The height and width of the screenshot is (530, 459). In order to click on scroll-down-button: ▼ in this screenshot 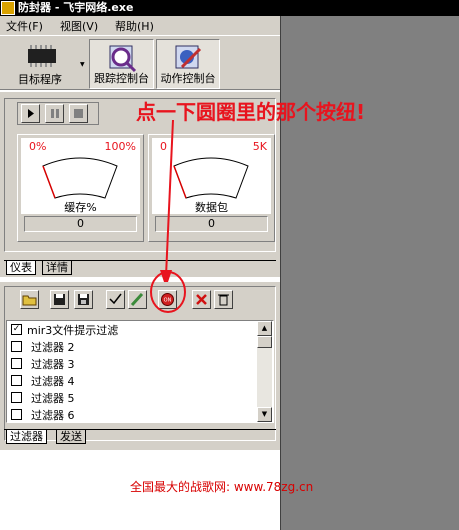, I will do `click(264, 414)`.